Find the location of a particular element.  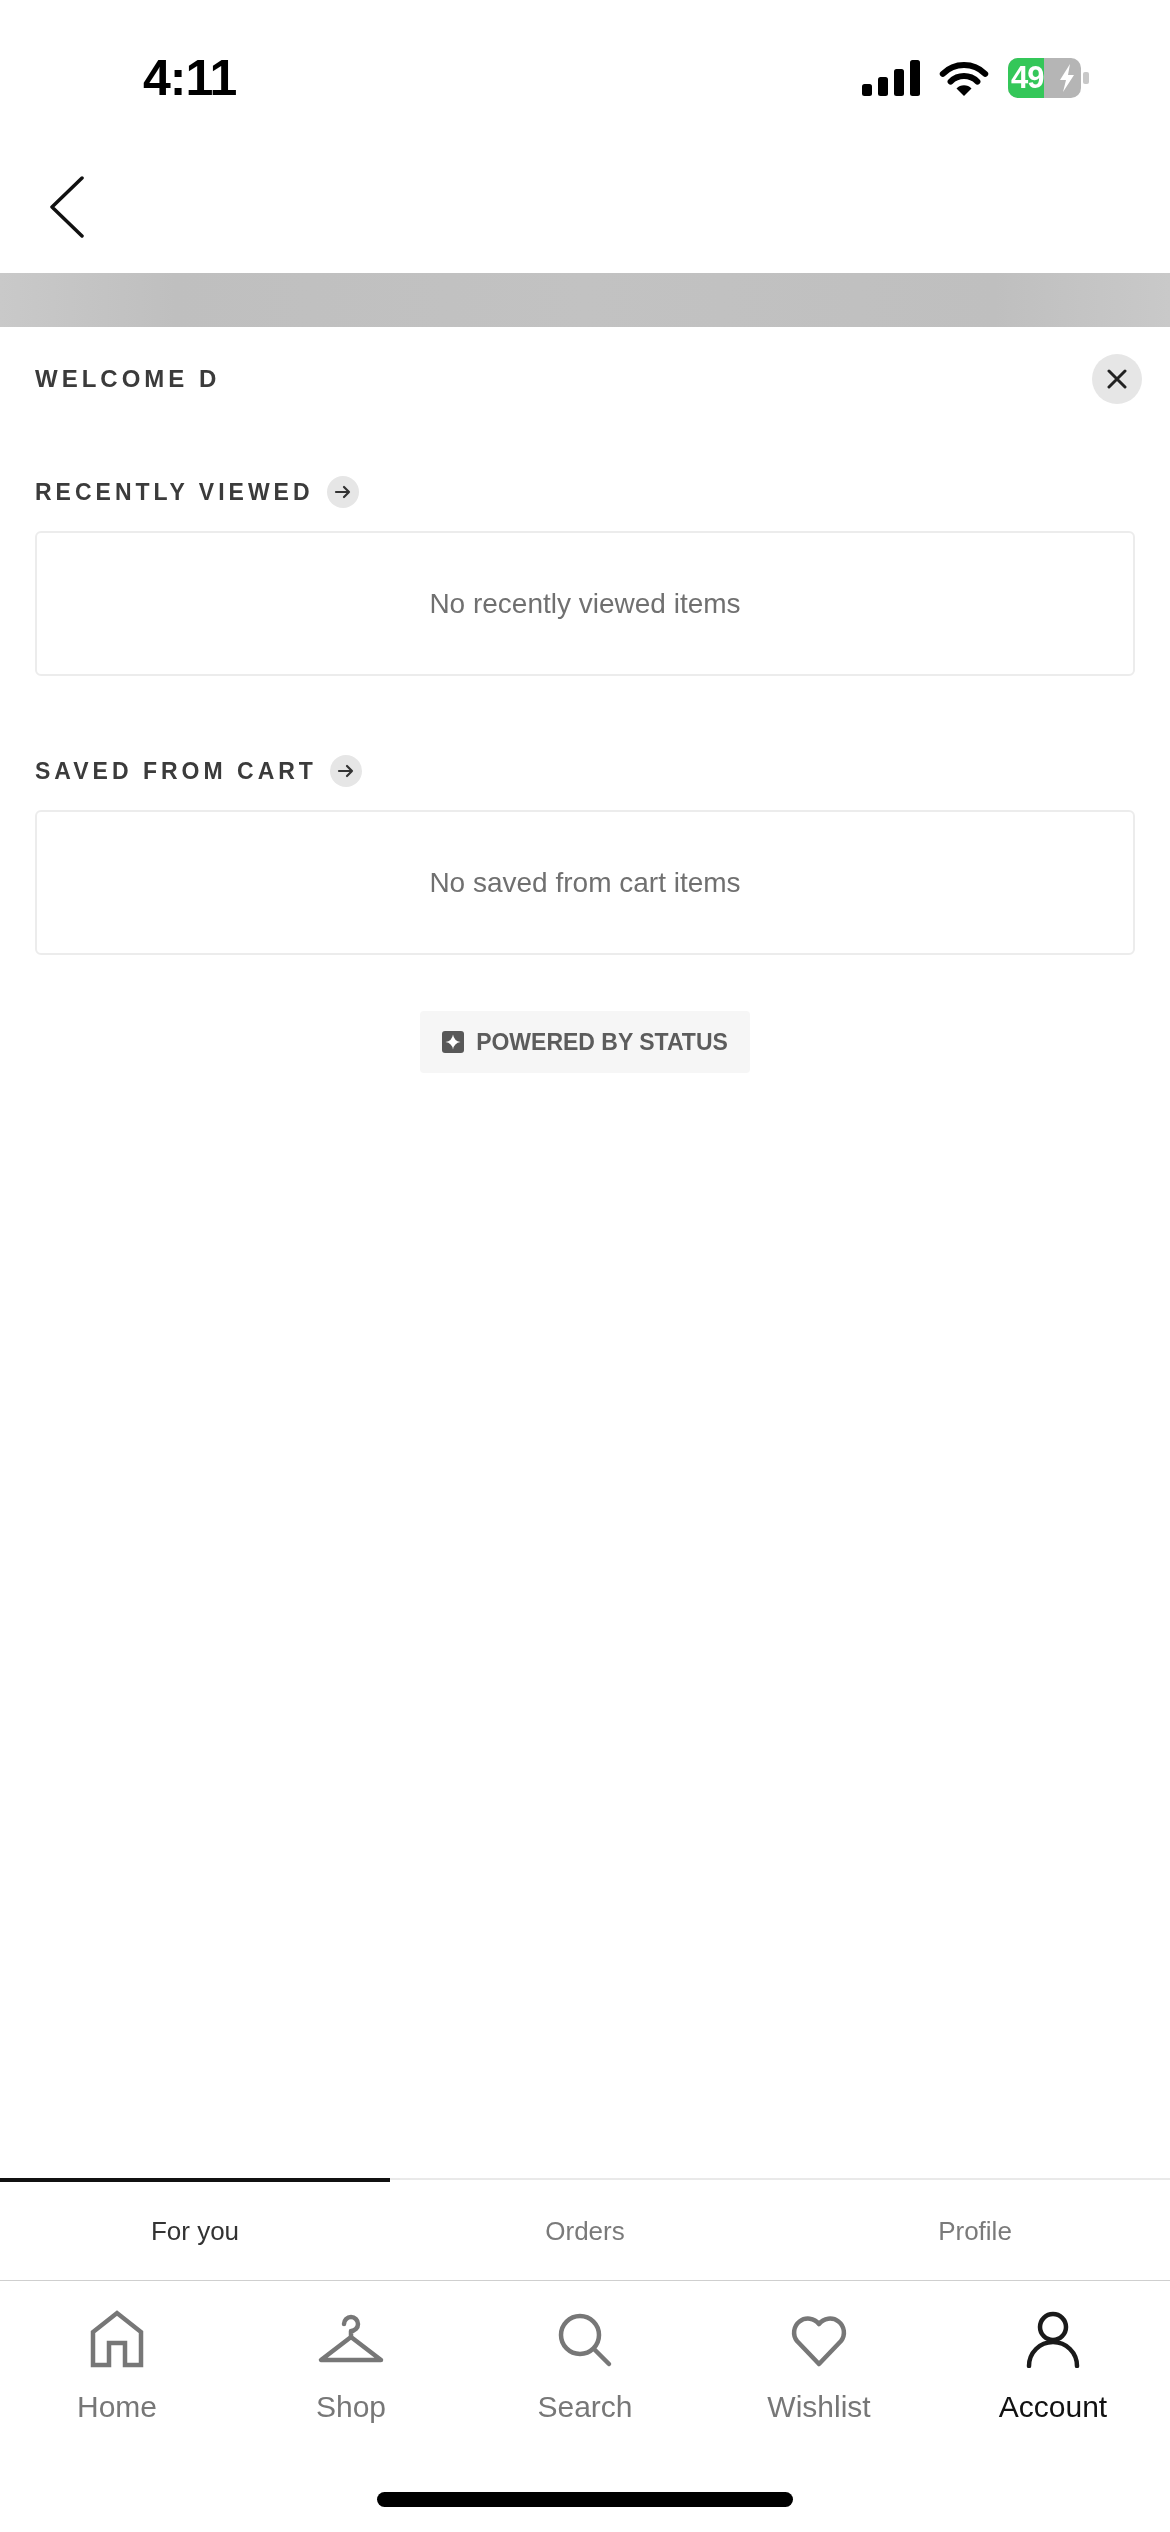

close-button is located at coordinates (1117, 379).